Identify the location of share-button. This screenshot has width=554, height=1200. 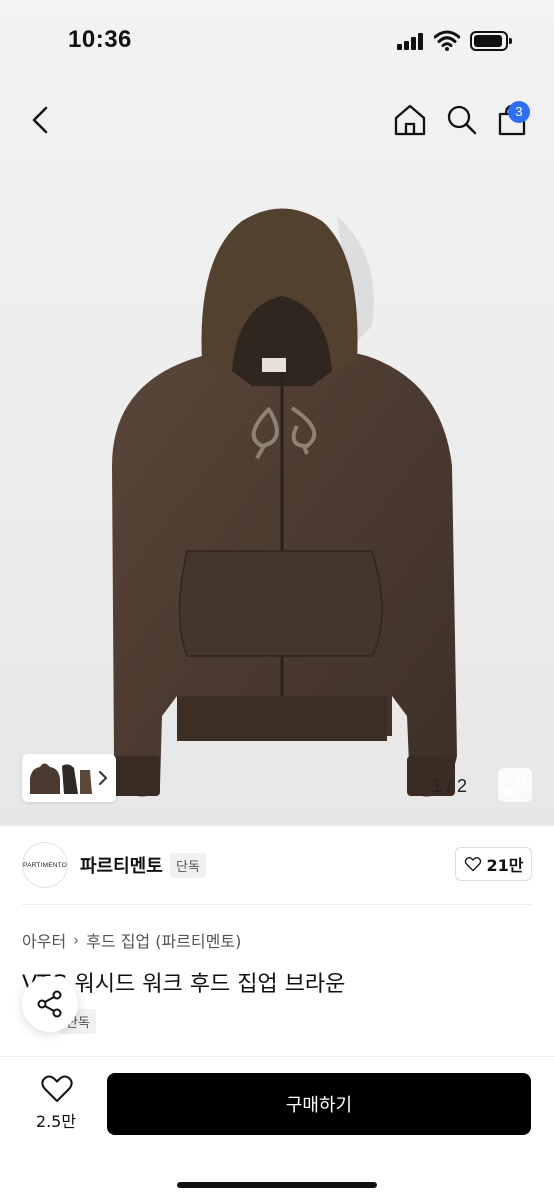
(50, 1004).